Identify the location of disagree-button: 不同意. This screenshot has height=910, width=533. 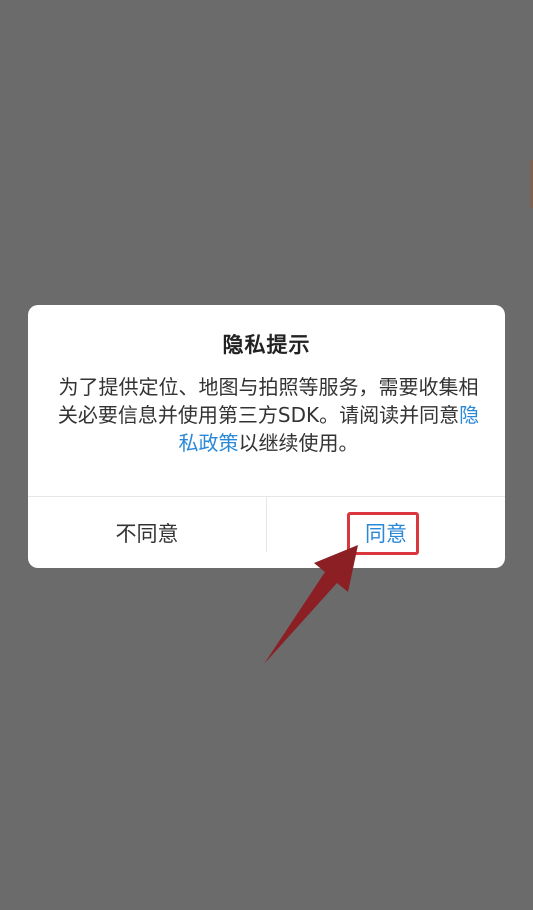
(147, 532).